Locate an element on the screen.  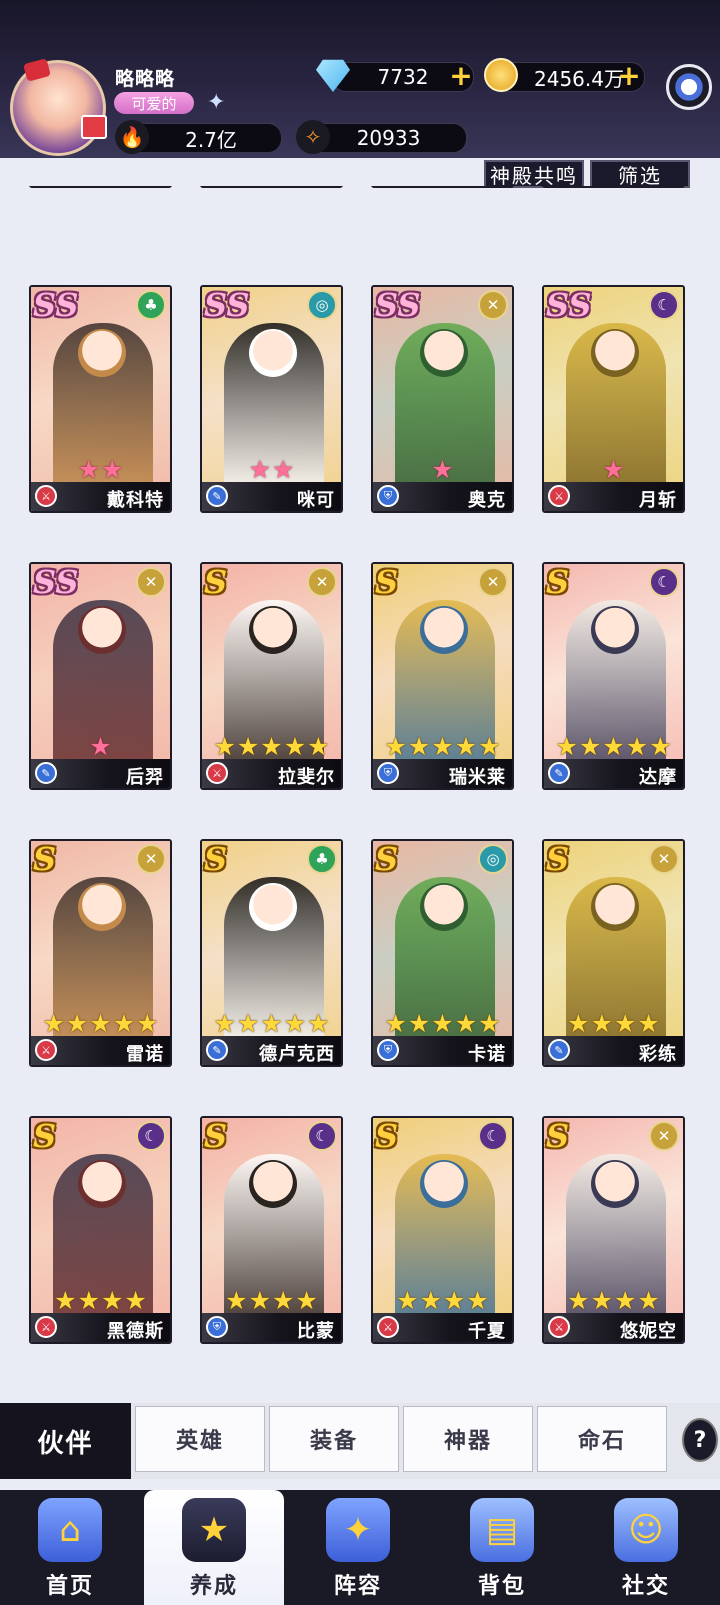
hero-name-bar: ⚔ 拉斐尔 is located at coordinates (271, 773).